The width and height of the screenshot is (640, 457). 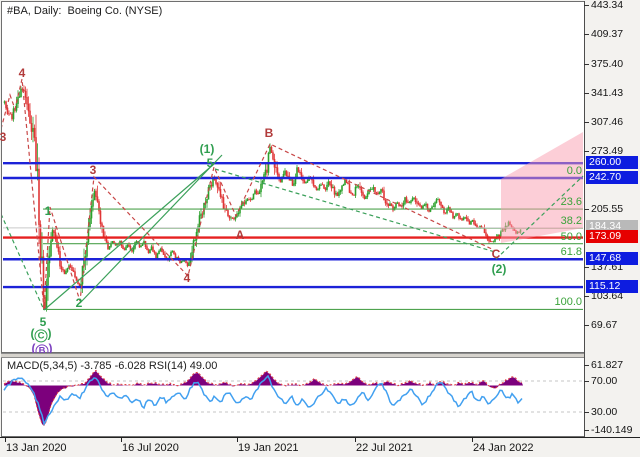 What do you see at coordinates (586, 64) in the screenshot?
I see `price-tick-375.40-tick` at bounding box center [586, 64].